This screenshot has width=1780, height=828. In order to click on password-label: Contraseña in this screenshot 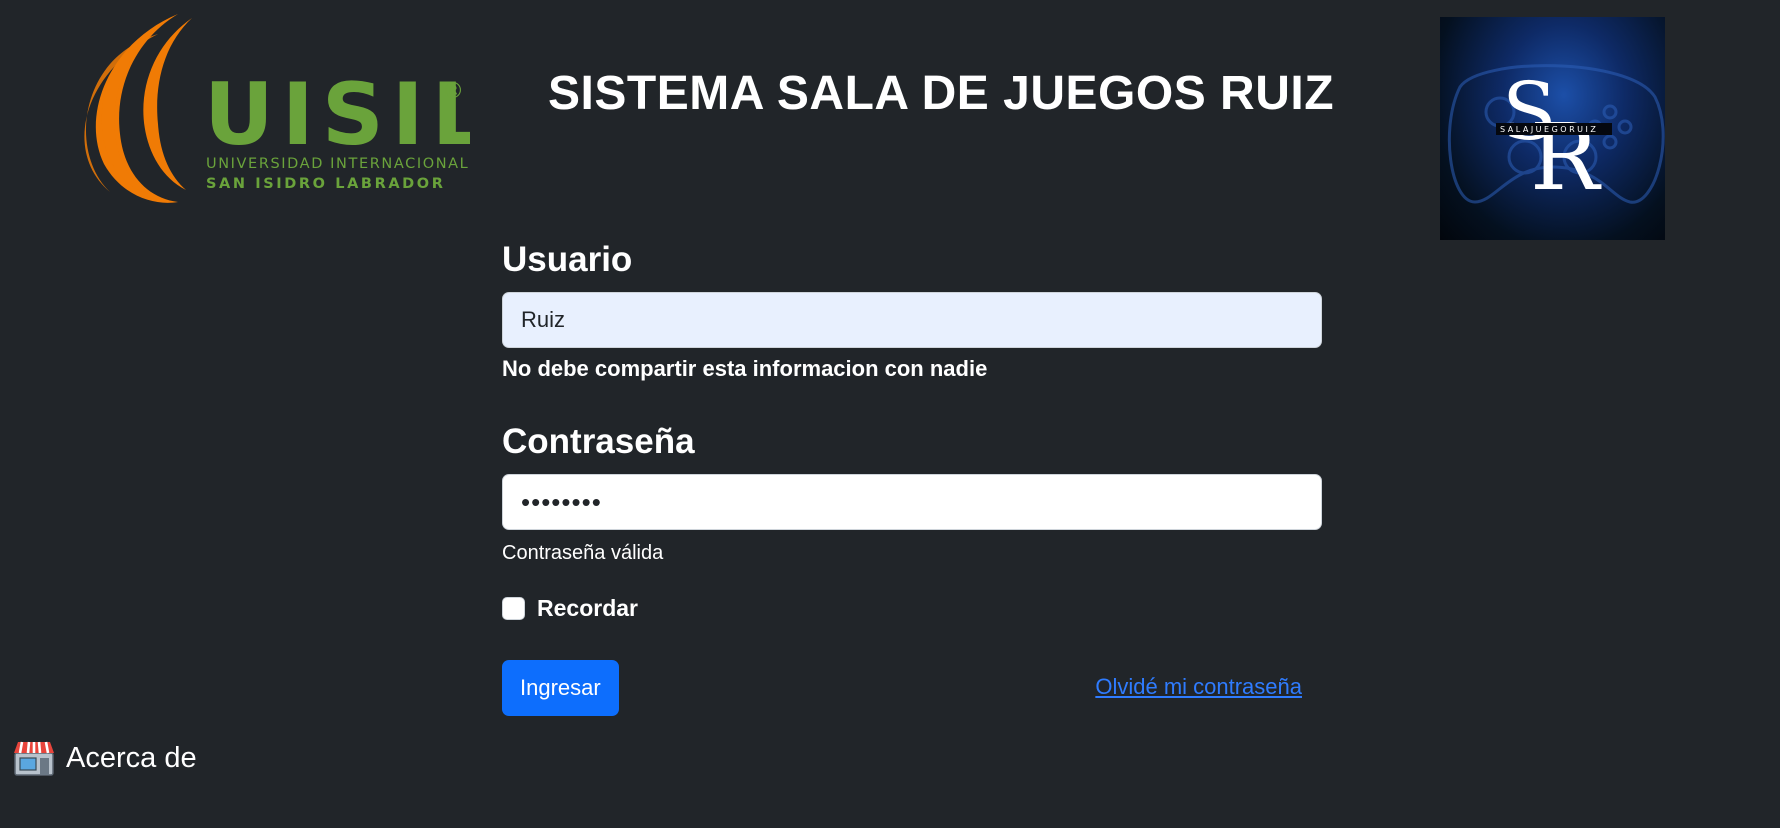, I will do `click(598, 441)`.